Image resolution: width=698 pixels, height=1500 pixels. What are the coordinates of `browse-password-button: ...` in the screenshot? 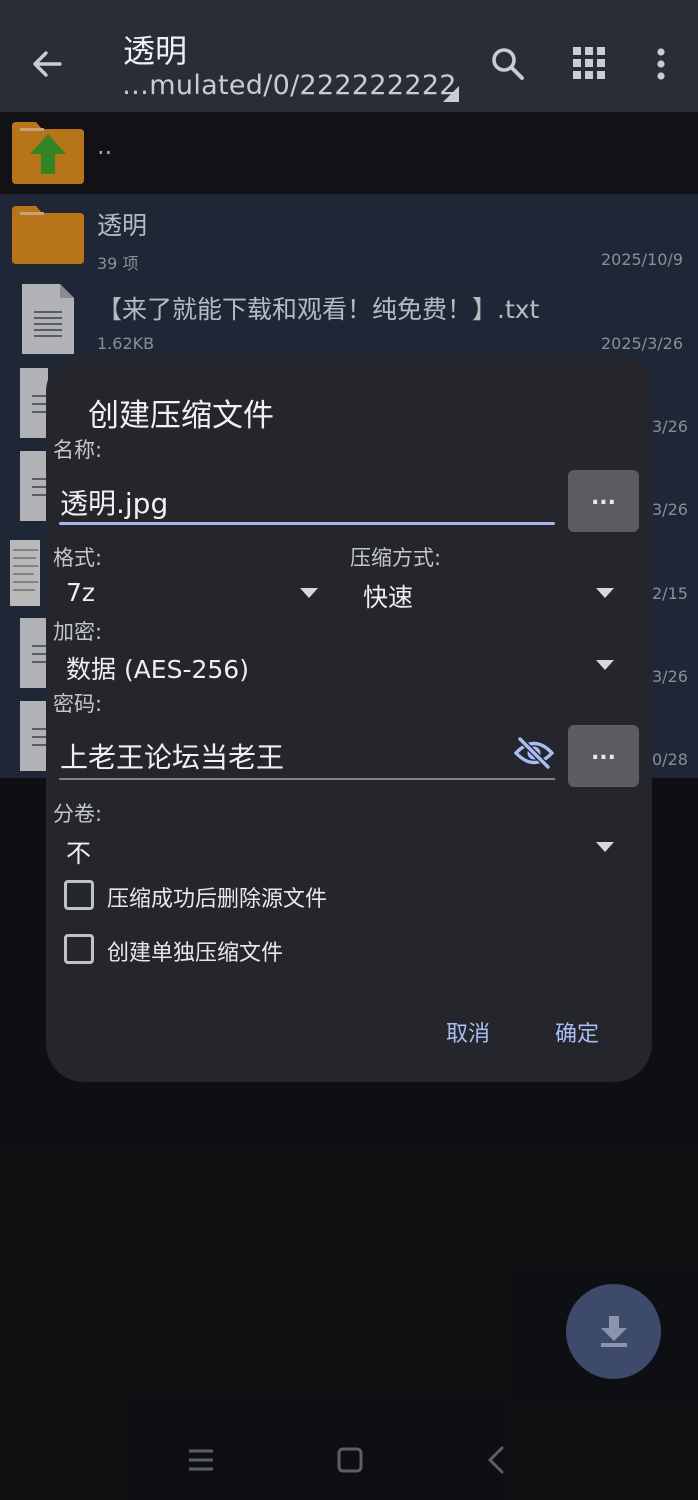 It's located at (603, 756).